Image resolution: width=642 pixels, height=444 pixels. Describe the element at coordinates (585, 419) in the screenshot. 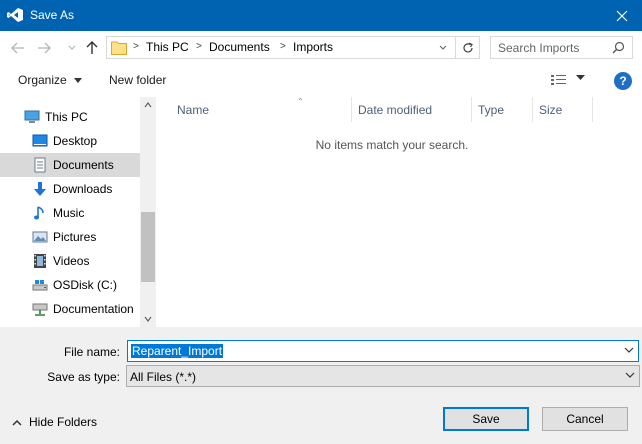

I see `cancel-button: Cancel` at that location.